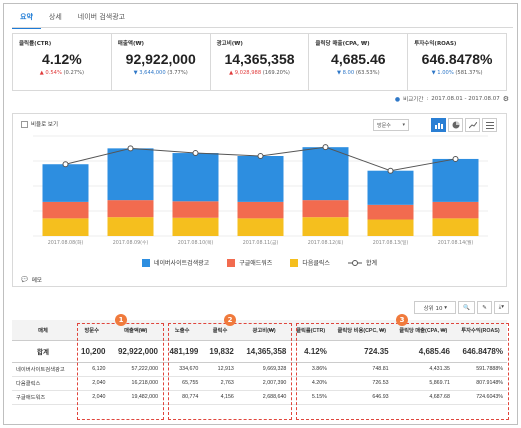  Describe the element at coordinates (326, 243) in the screenshot. I see `x-tick-label: 2017.08.12(토)` at that location.